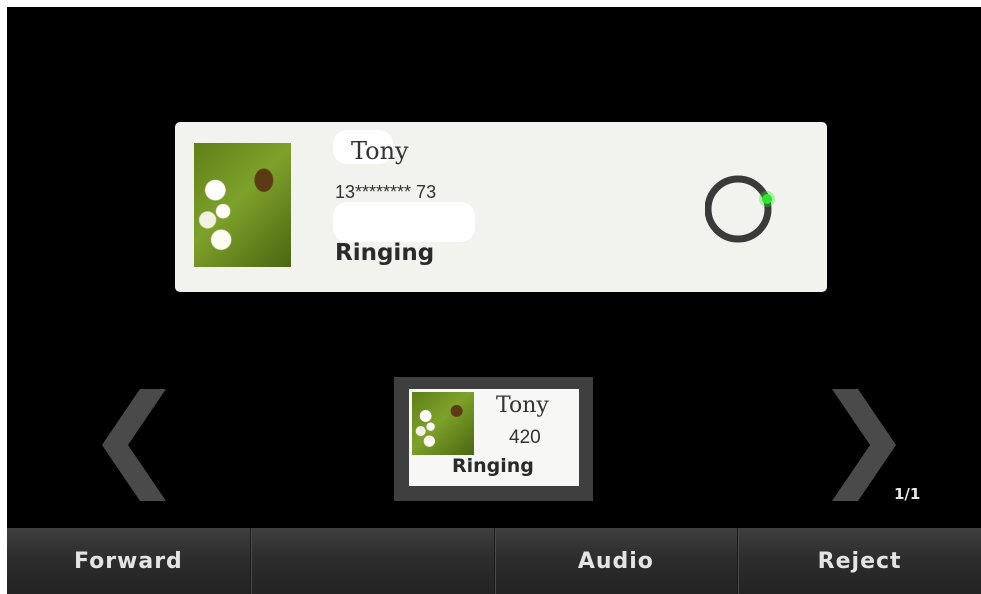 The height and width of the screenshot is (594, 981). I want to click on empty-softkey, so click(371, 561).